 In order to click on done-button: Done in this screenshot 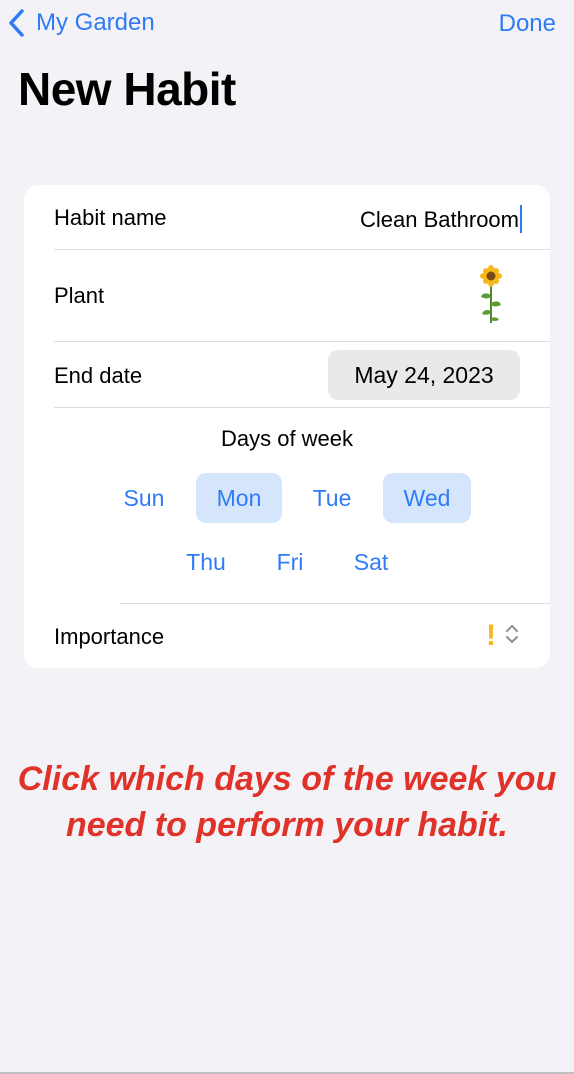, I will do `click(527, 24)`.